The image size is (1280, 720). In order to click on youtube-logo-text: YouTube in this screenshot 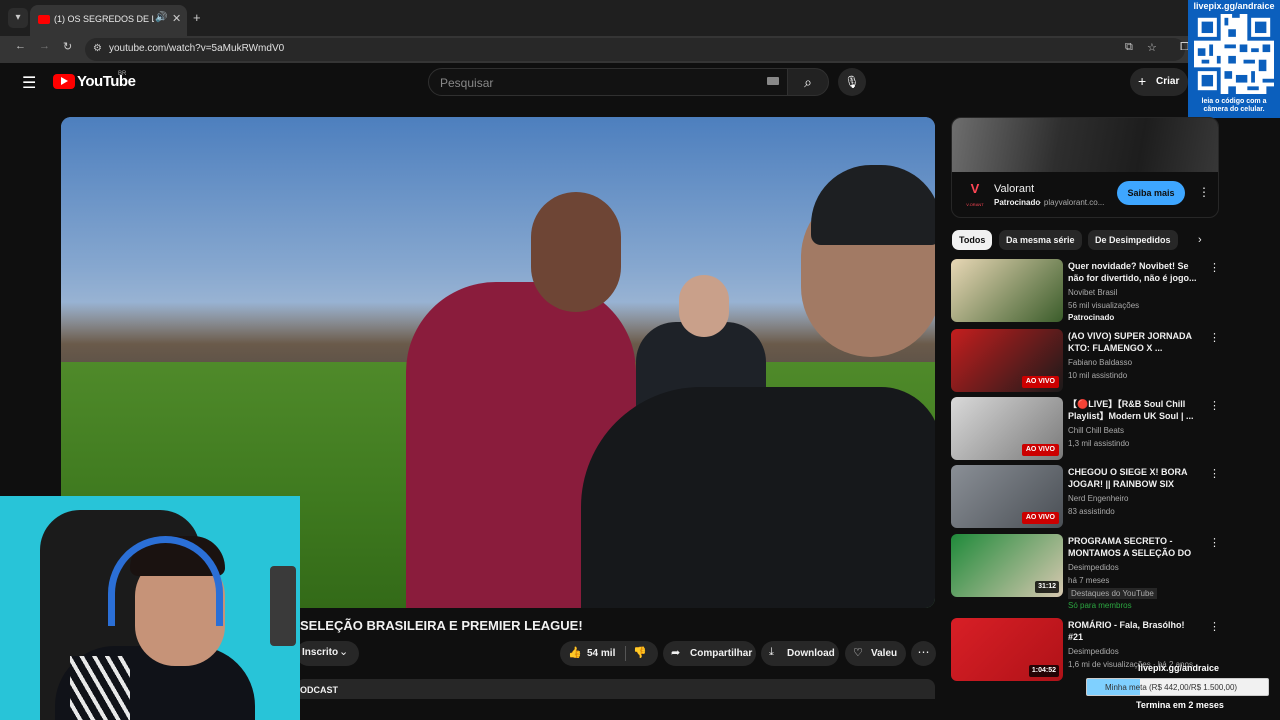, I will do `click(106, 81)`.